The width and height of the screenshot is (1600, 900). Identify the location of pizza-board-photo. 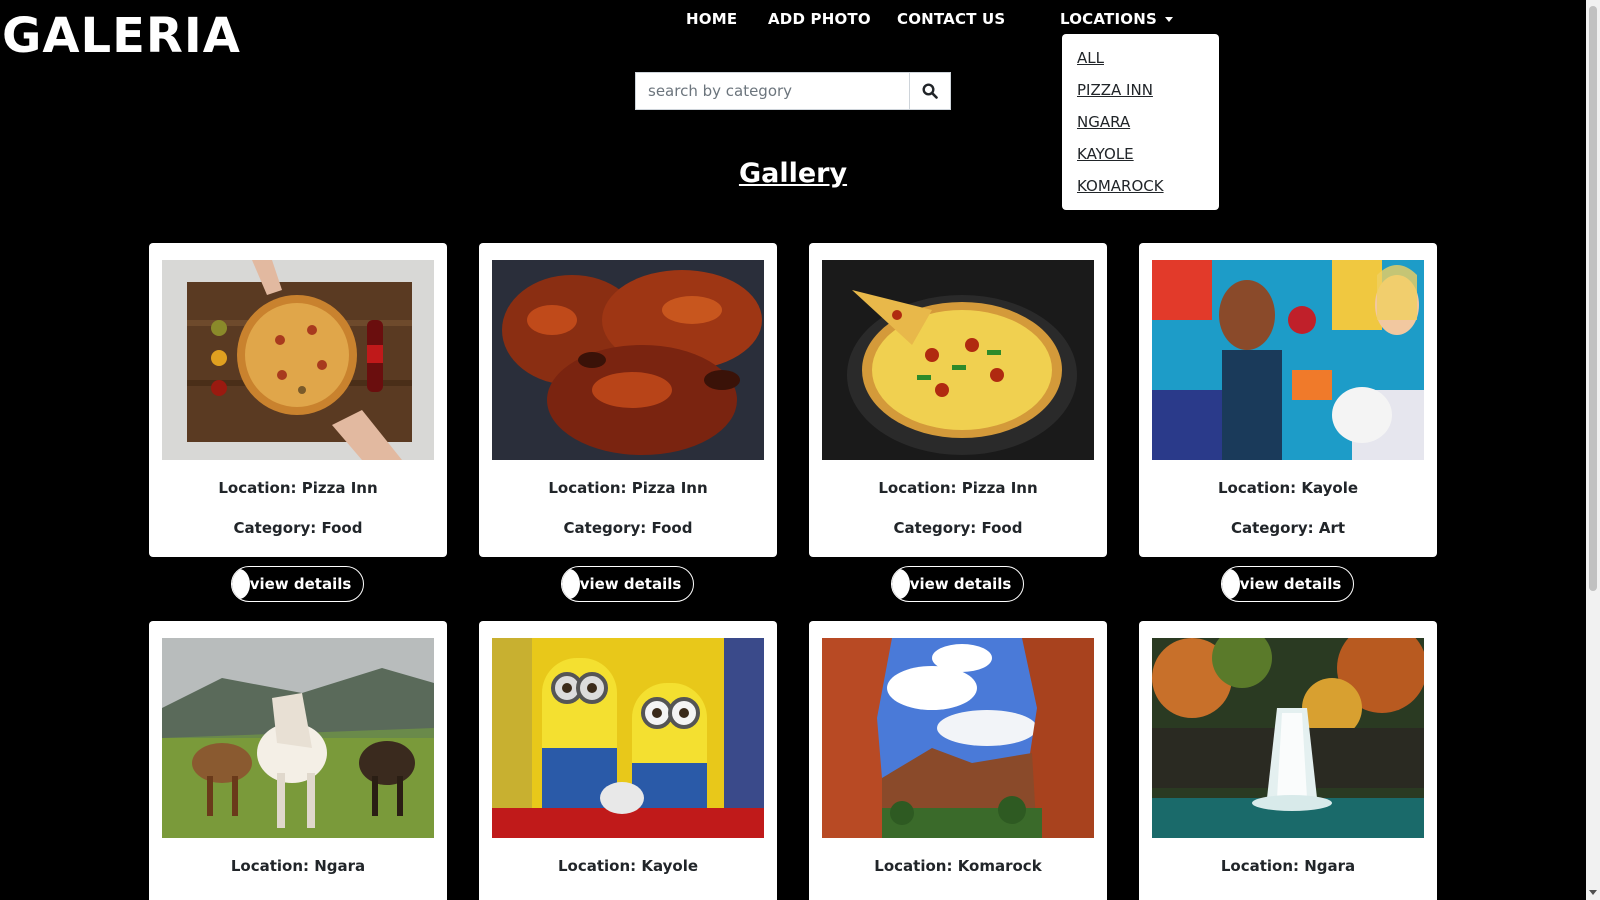
(298, 360).